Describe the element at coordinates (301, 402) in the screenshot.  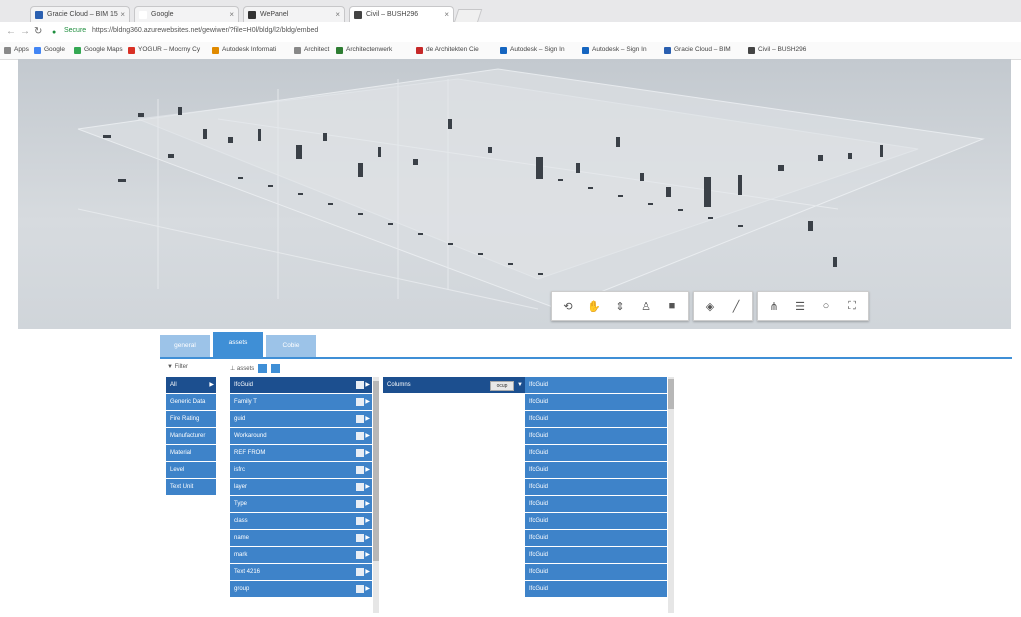
I see `list-item: Family T ▶` at that location.